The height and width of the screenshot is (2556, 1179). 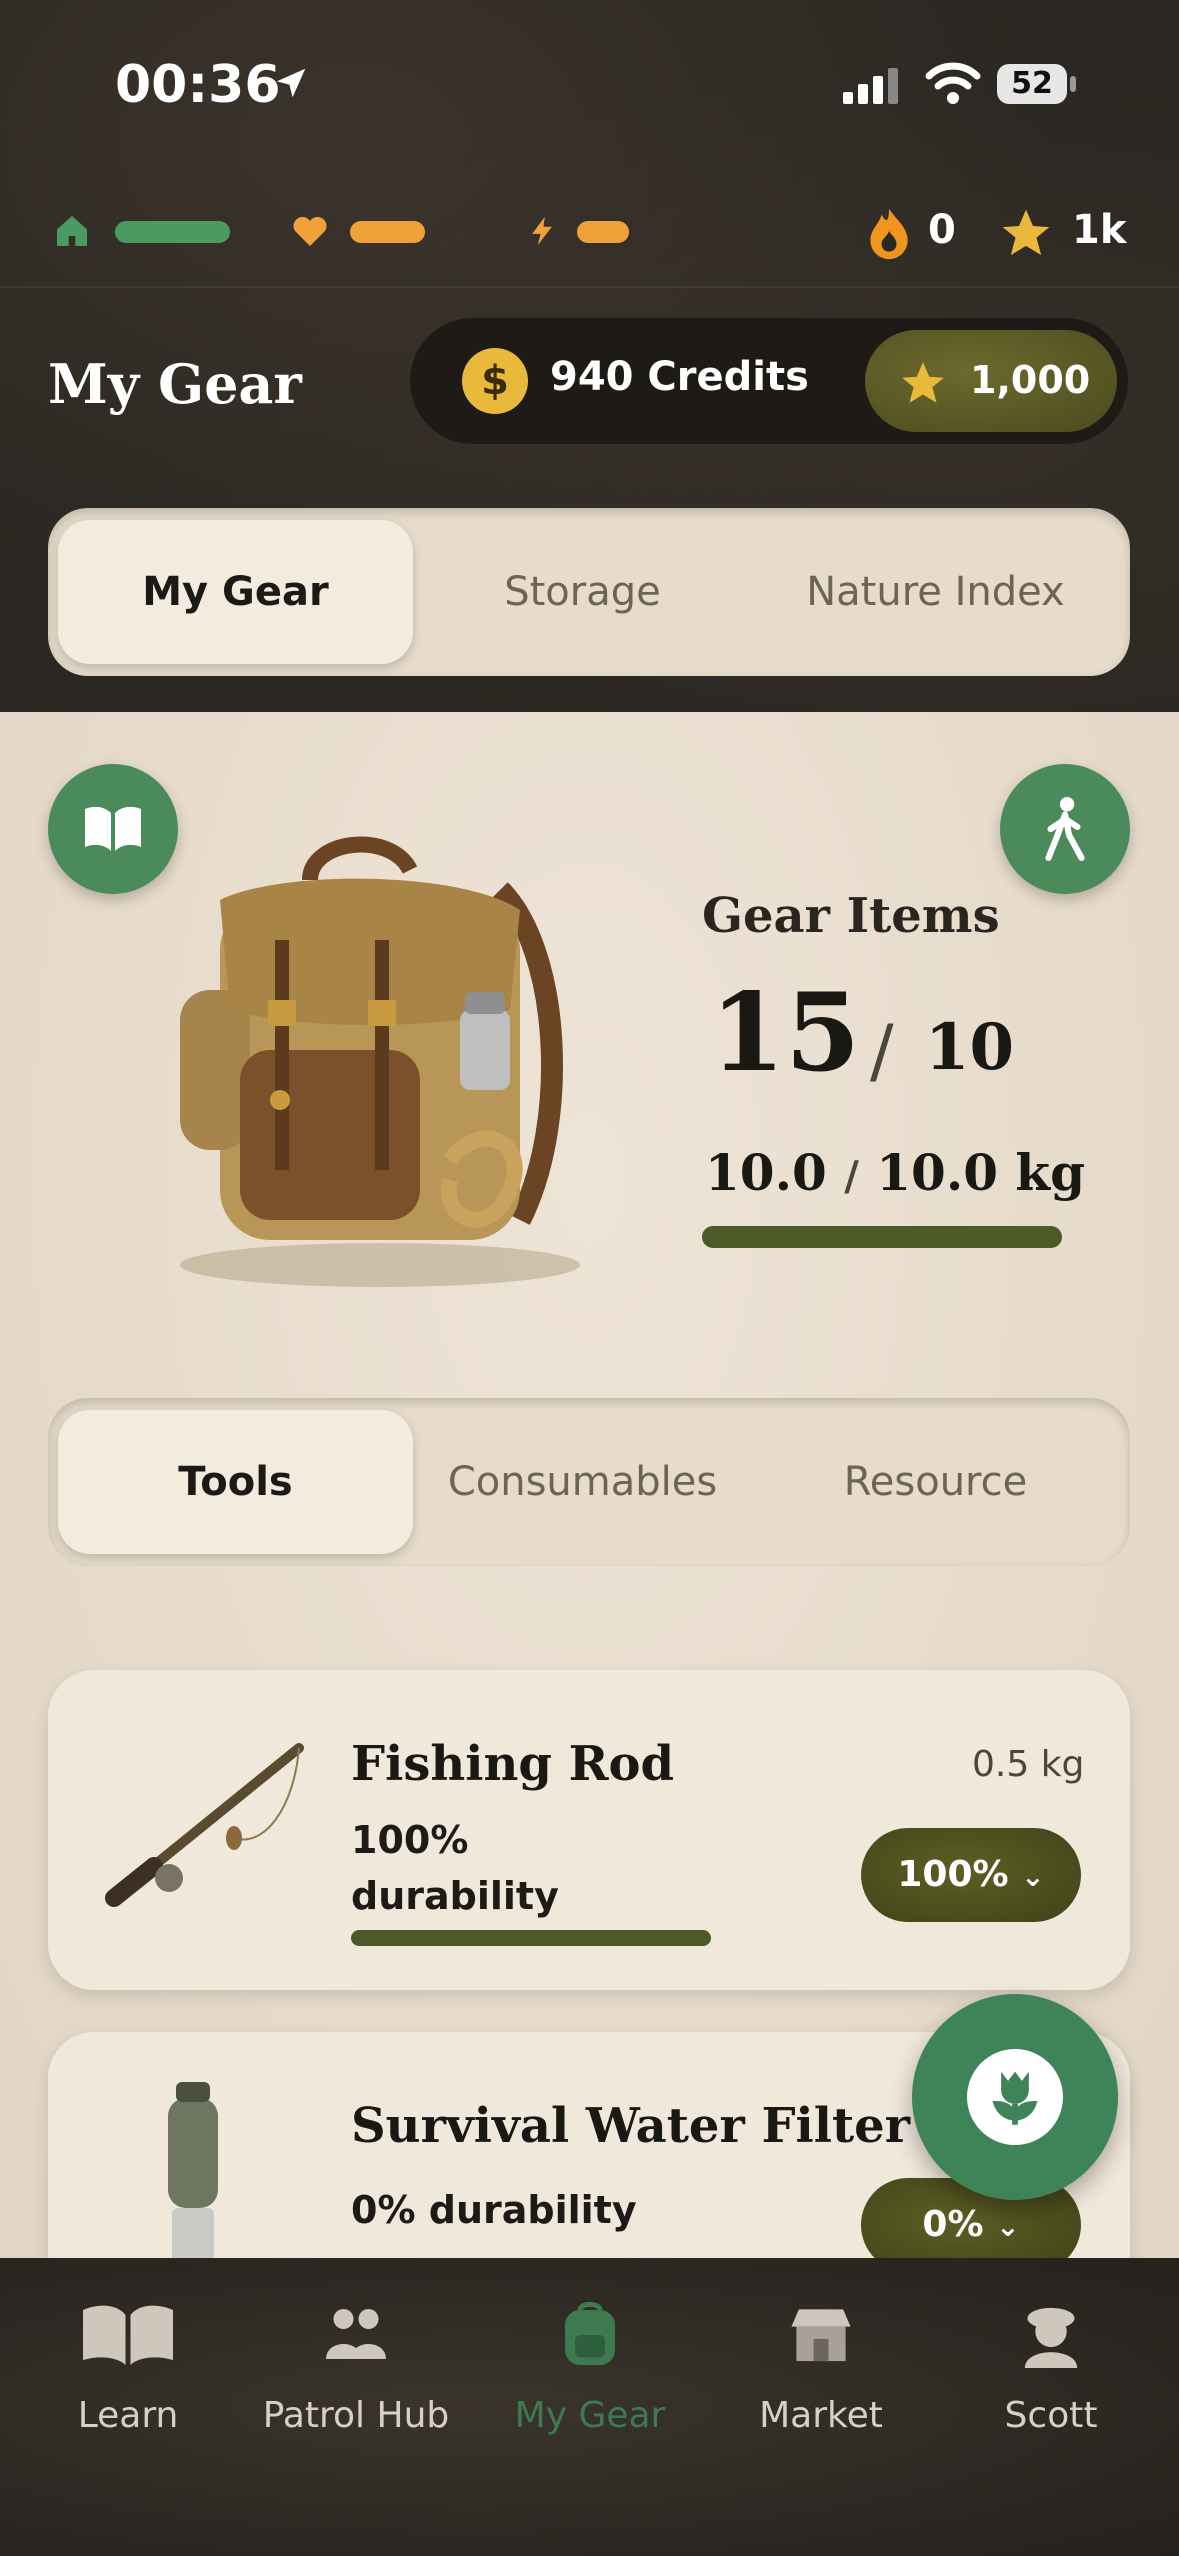 I want to click on home-icon, so click(x=72, y=231).